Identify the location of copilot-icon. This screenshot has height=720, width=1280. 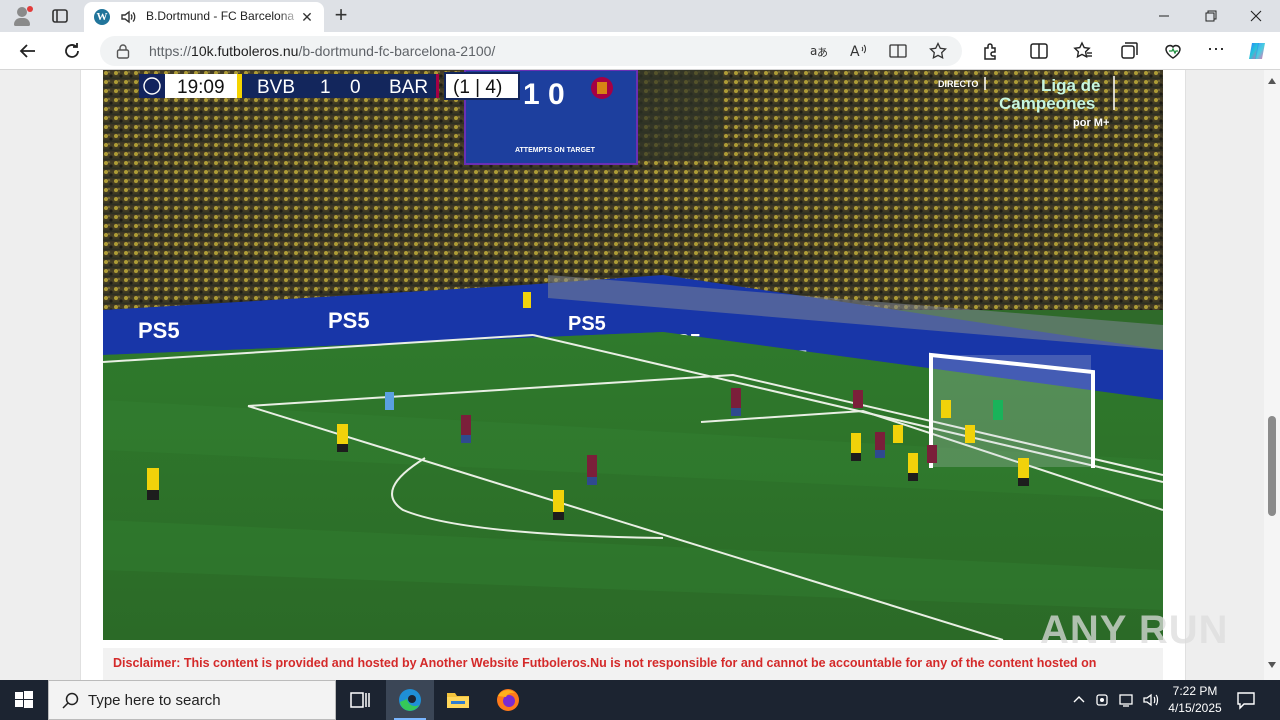
(1257, 51).